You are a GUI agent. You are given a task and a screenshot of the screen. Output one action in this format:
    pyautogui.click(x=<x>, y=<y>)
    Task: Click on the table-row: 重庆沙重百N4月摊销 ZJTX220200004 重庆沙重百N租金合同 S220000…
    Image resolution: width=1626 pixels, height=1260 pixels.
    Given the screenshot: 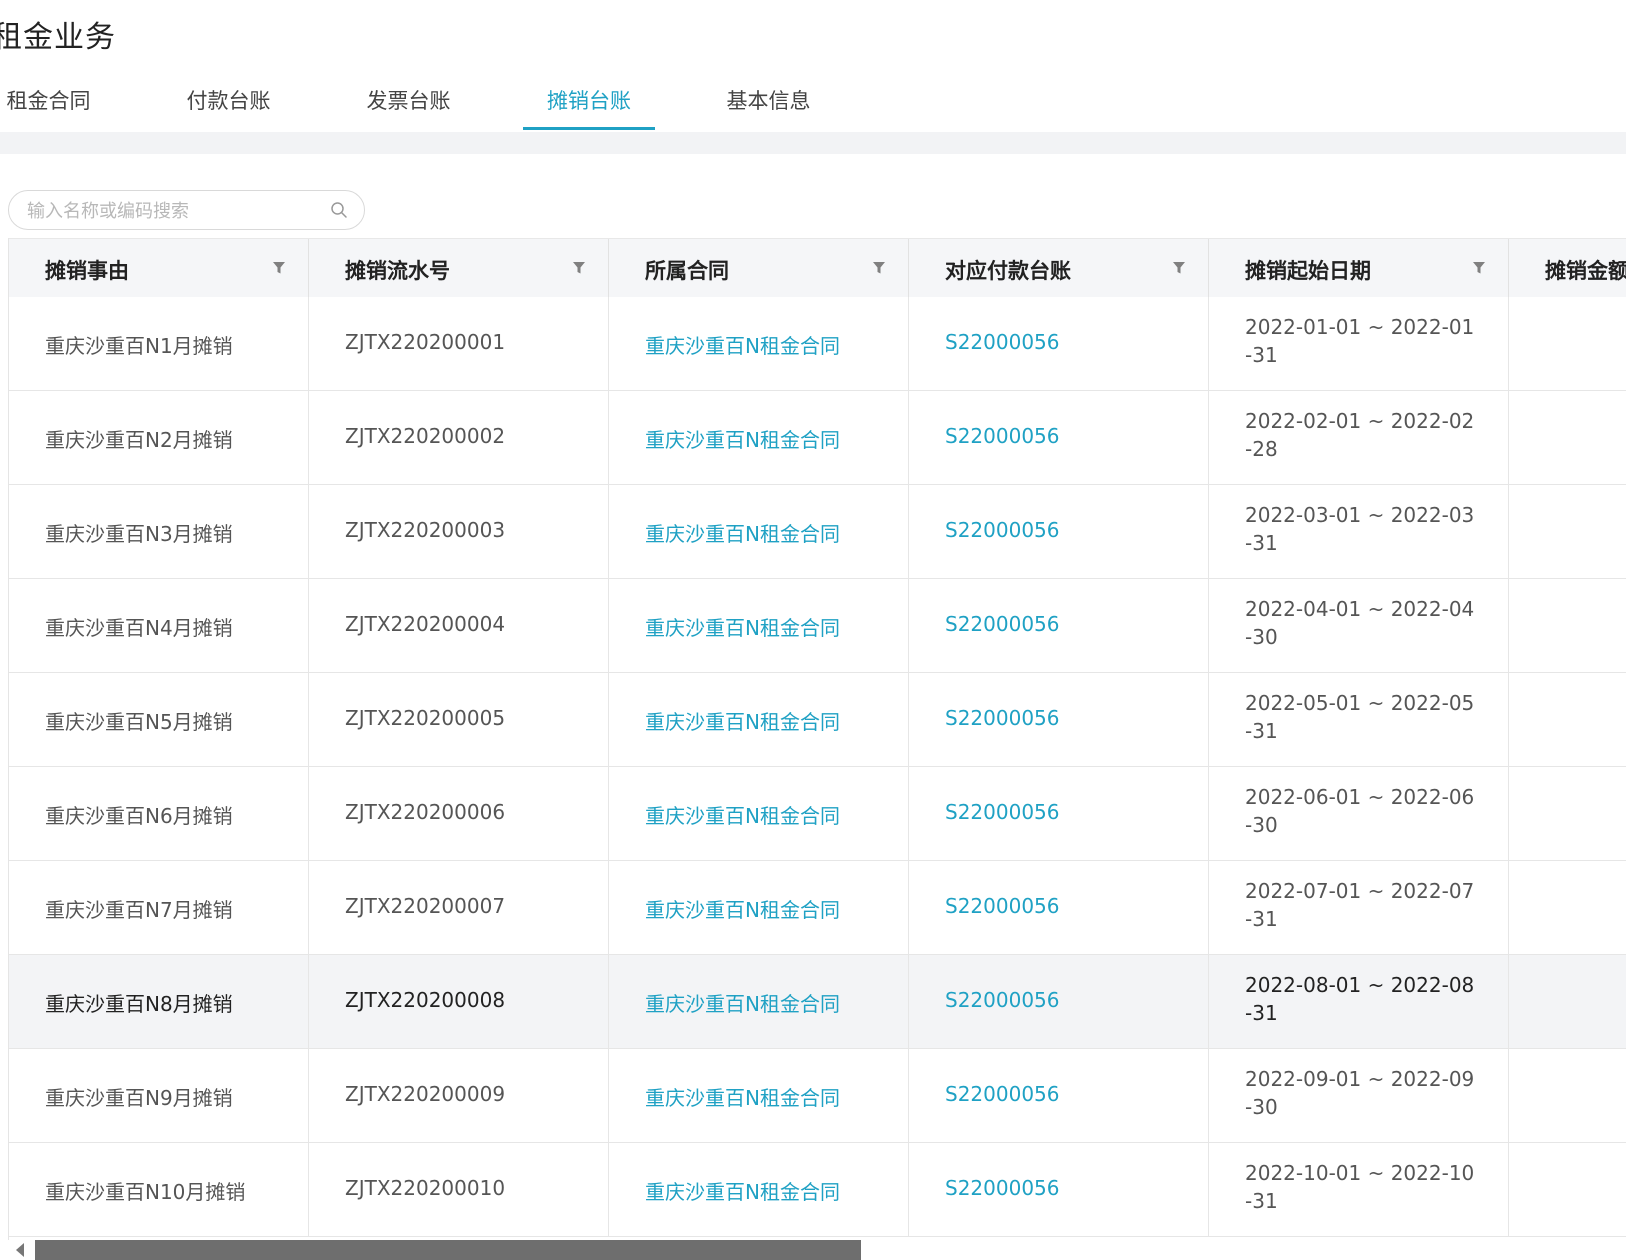 What is the action you would take?
    pyautogui.click(x=817, y=626)
    